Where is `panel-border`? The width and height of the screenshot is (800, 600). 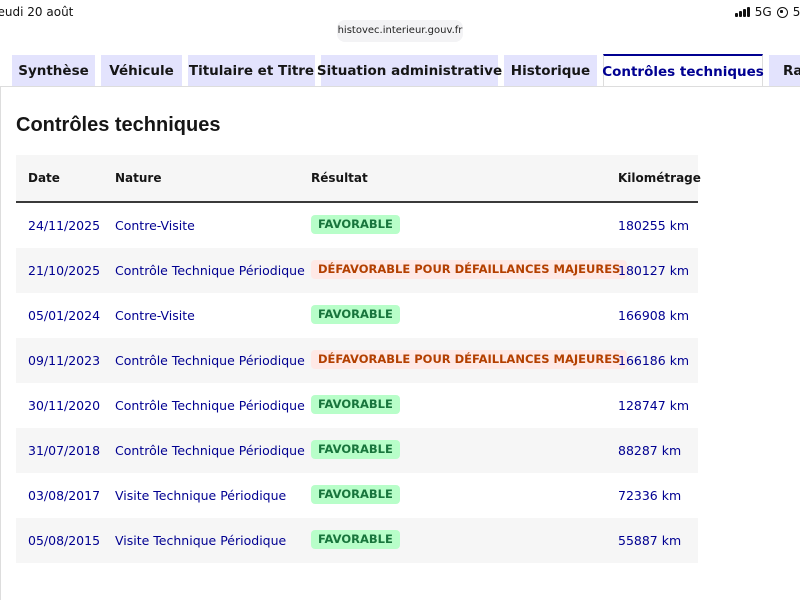
panel-border is located at coordinates (0, 343).